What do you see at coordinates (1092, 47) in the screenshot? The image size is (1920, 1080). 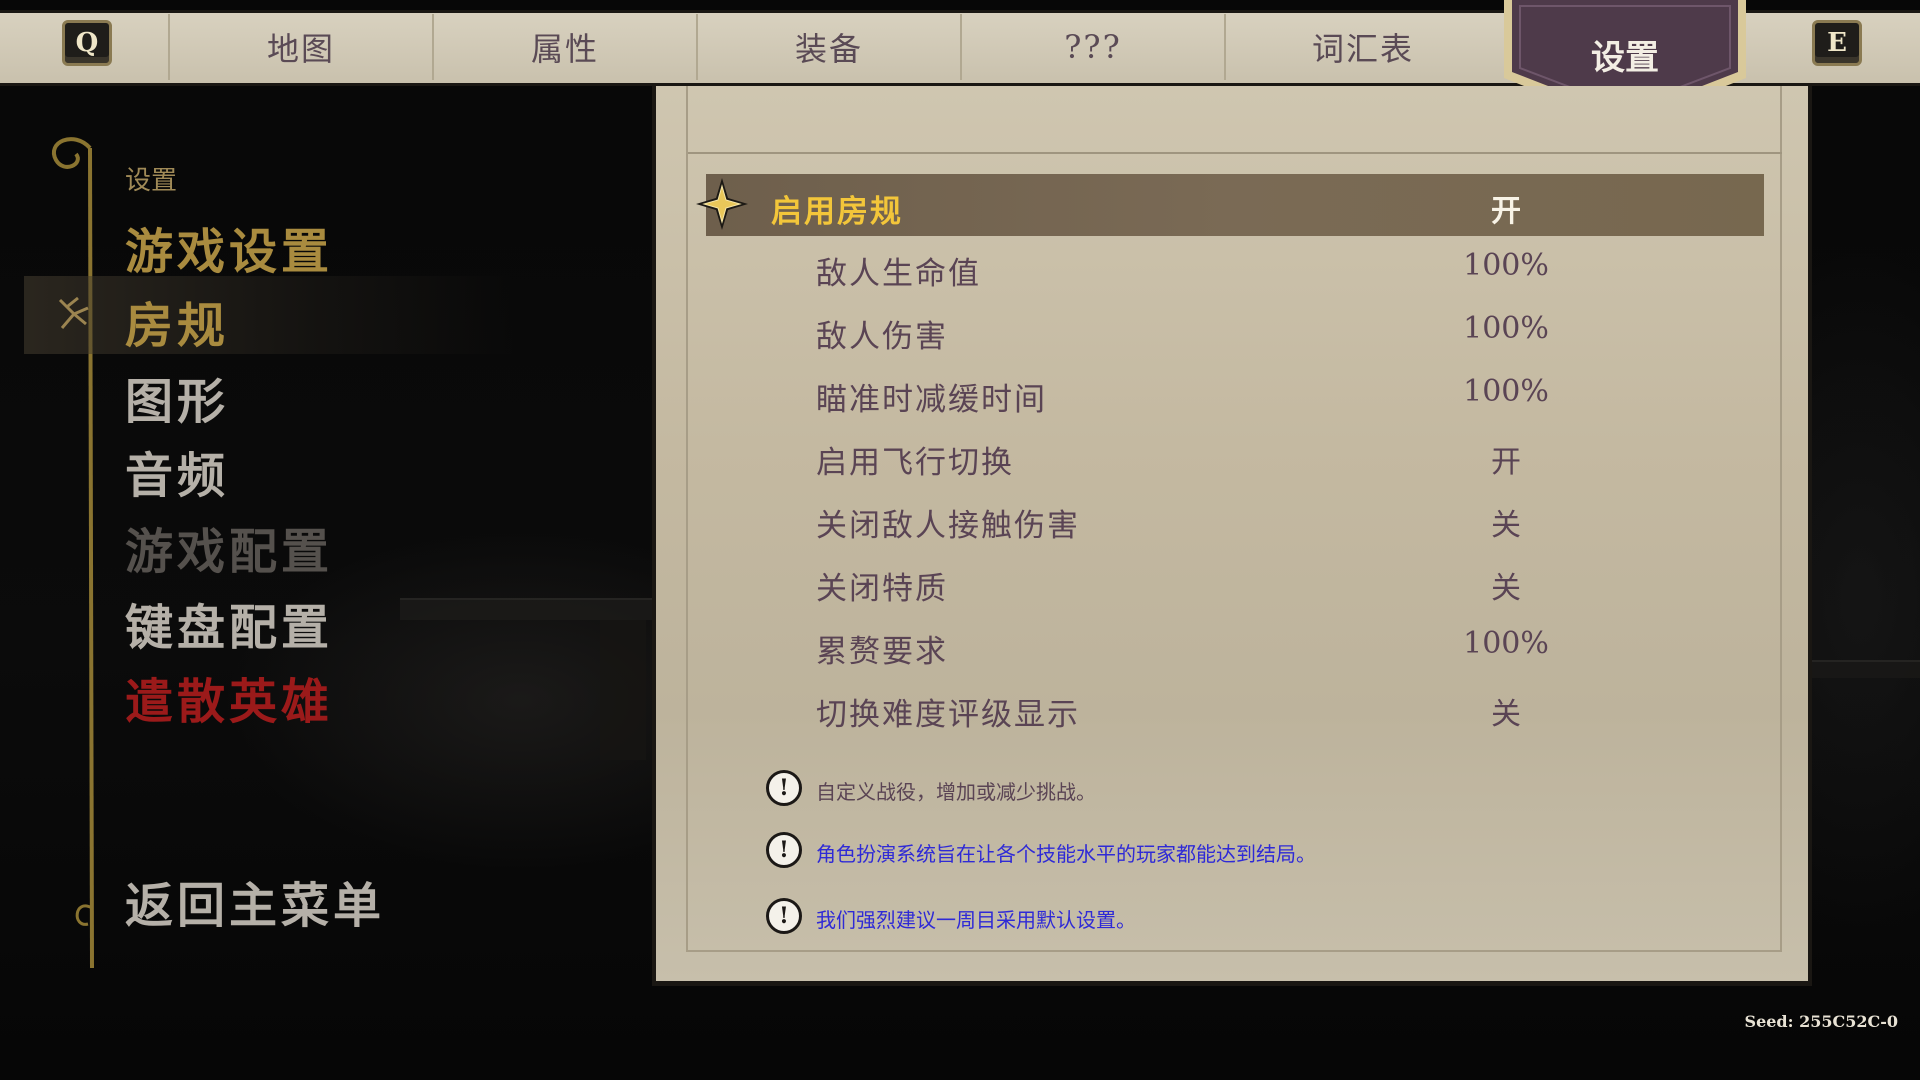 I see `tab-unknown: ???` at bounding box center [1092, 47].